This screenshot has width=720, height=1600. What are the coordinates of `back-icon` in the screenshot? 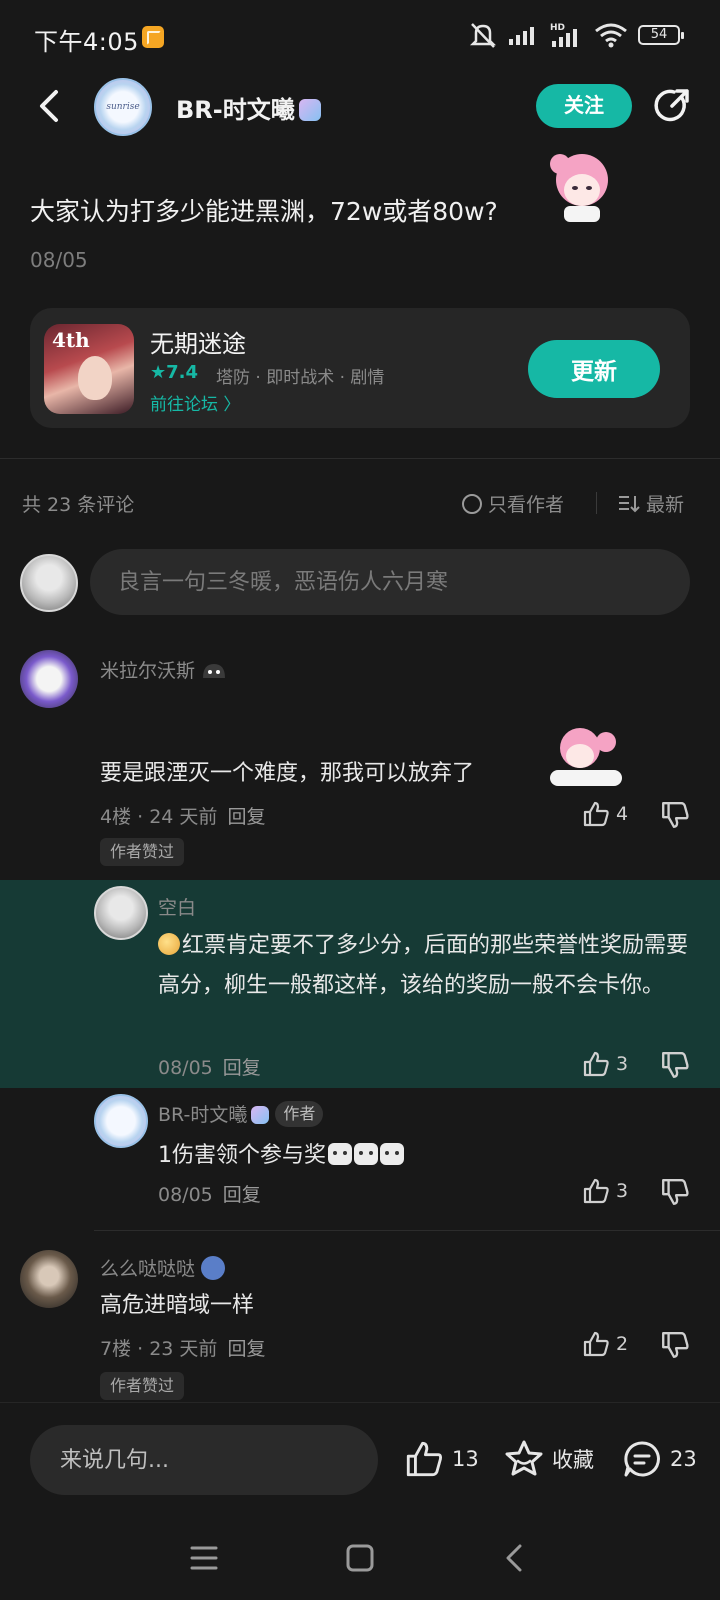 It's located at (516, 1558).